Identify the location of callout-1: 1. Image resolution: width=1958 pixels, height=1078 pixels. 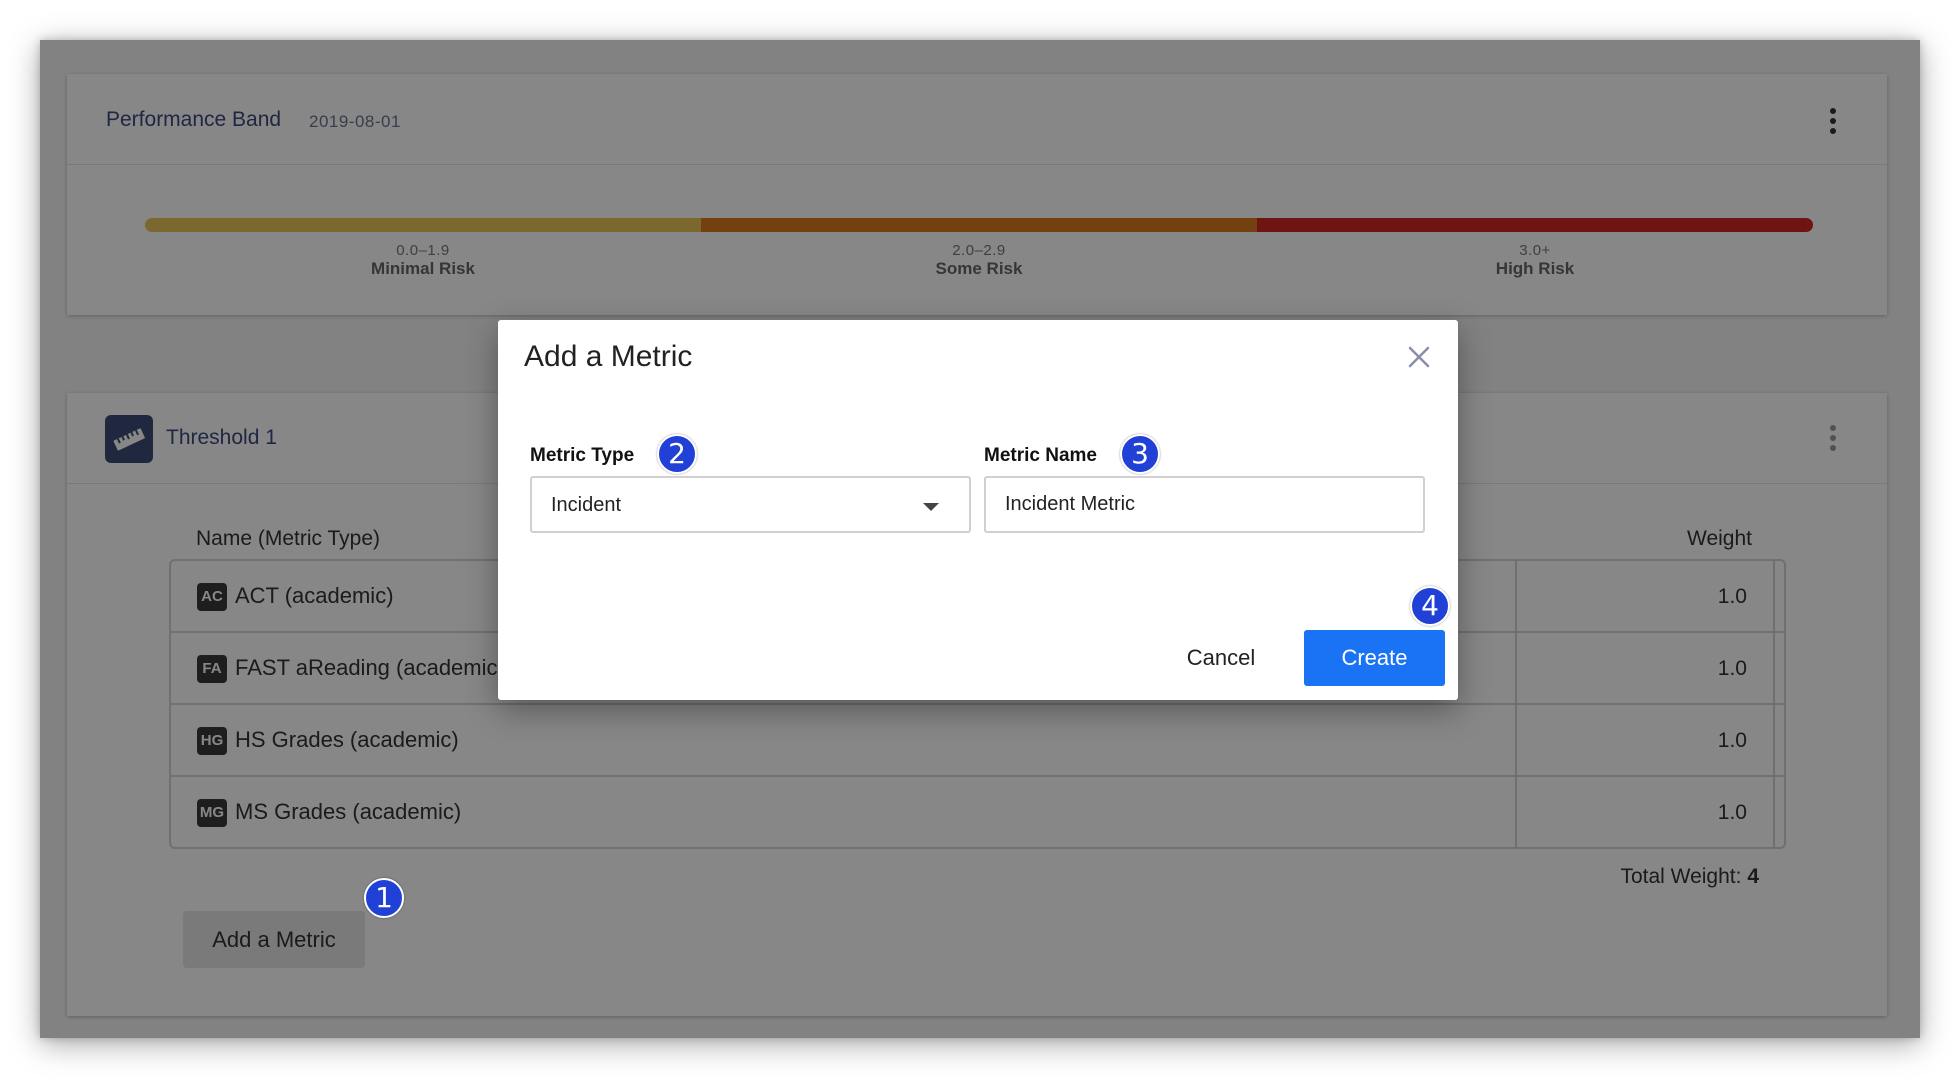
(384, 898).